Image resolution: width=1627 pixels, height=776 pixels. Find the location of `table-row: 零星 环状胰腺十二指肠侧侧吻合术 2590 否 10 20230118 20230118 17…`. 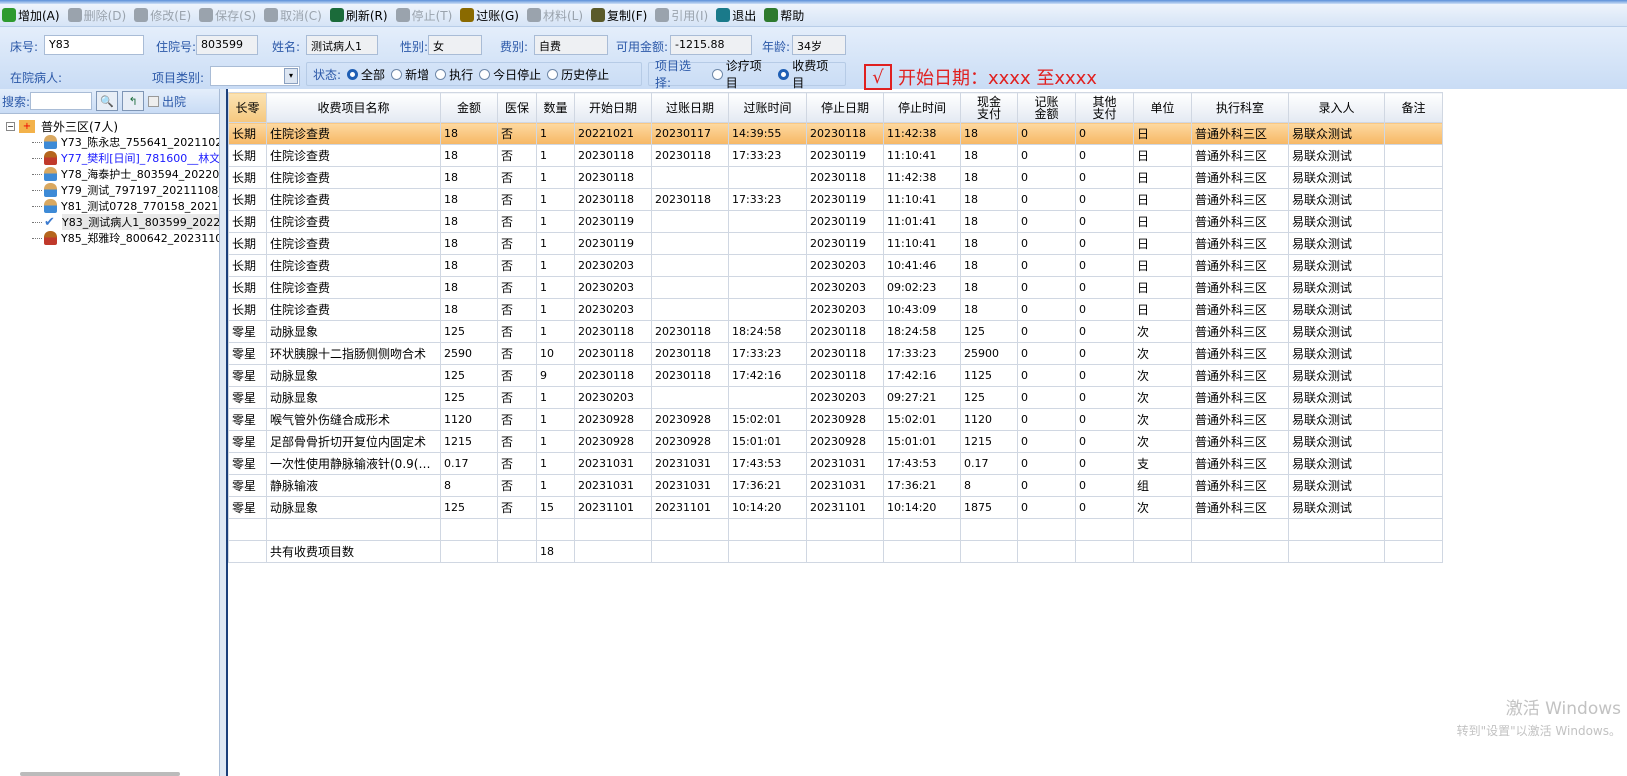

table-row: 零星 环状胰腺十二指肠侧侧吻合术 2590 否 10 20230118 20230118 17… is located at coordinates (835, 353).